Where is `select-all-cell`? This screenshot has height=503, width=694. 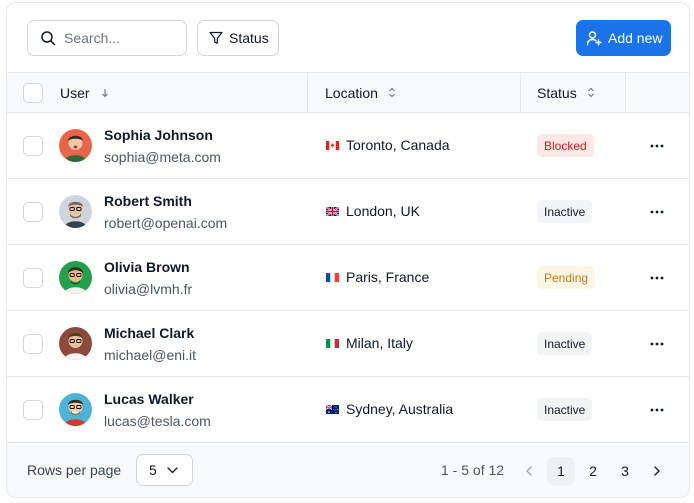 select-all-cell is located at coordinates (33, 92).